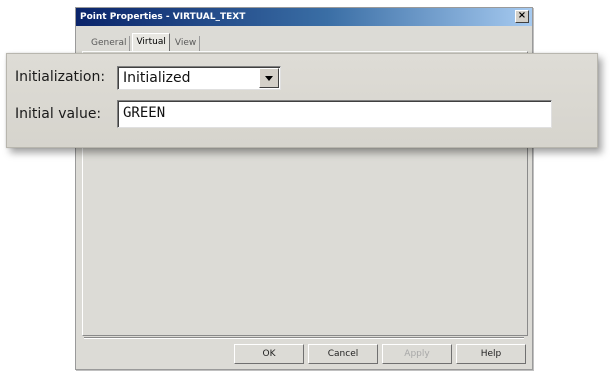  What do you see at coordinates (60, 77) in the screenshot?
I see `initialization-label: Initialization:` at bounding box center [60, 77].